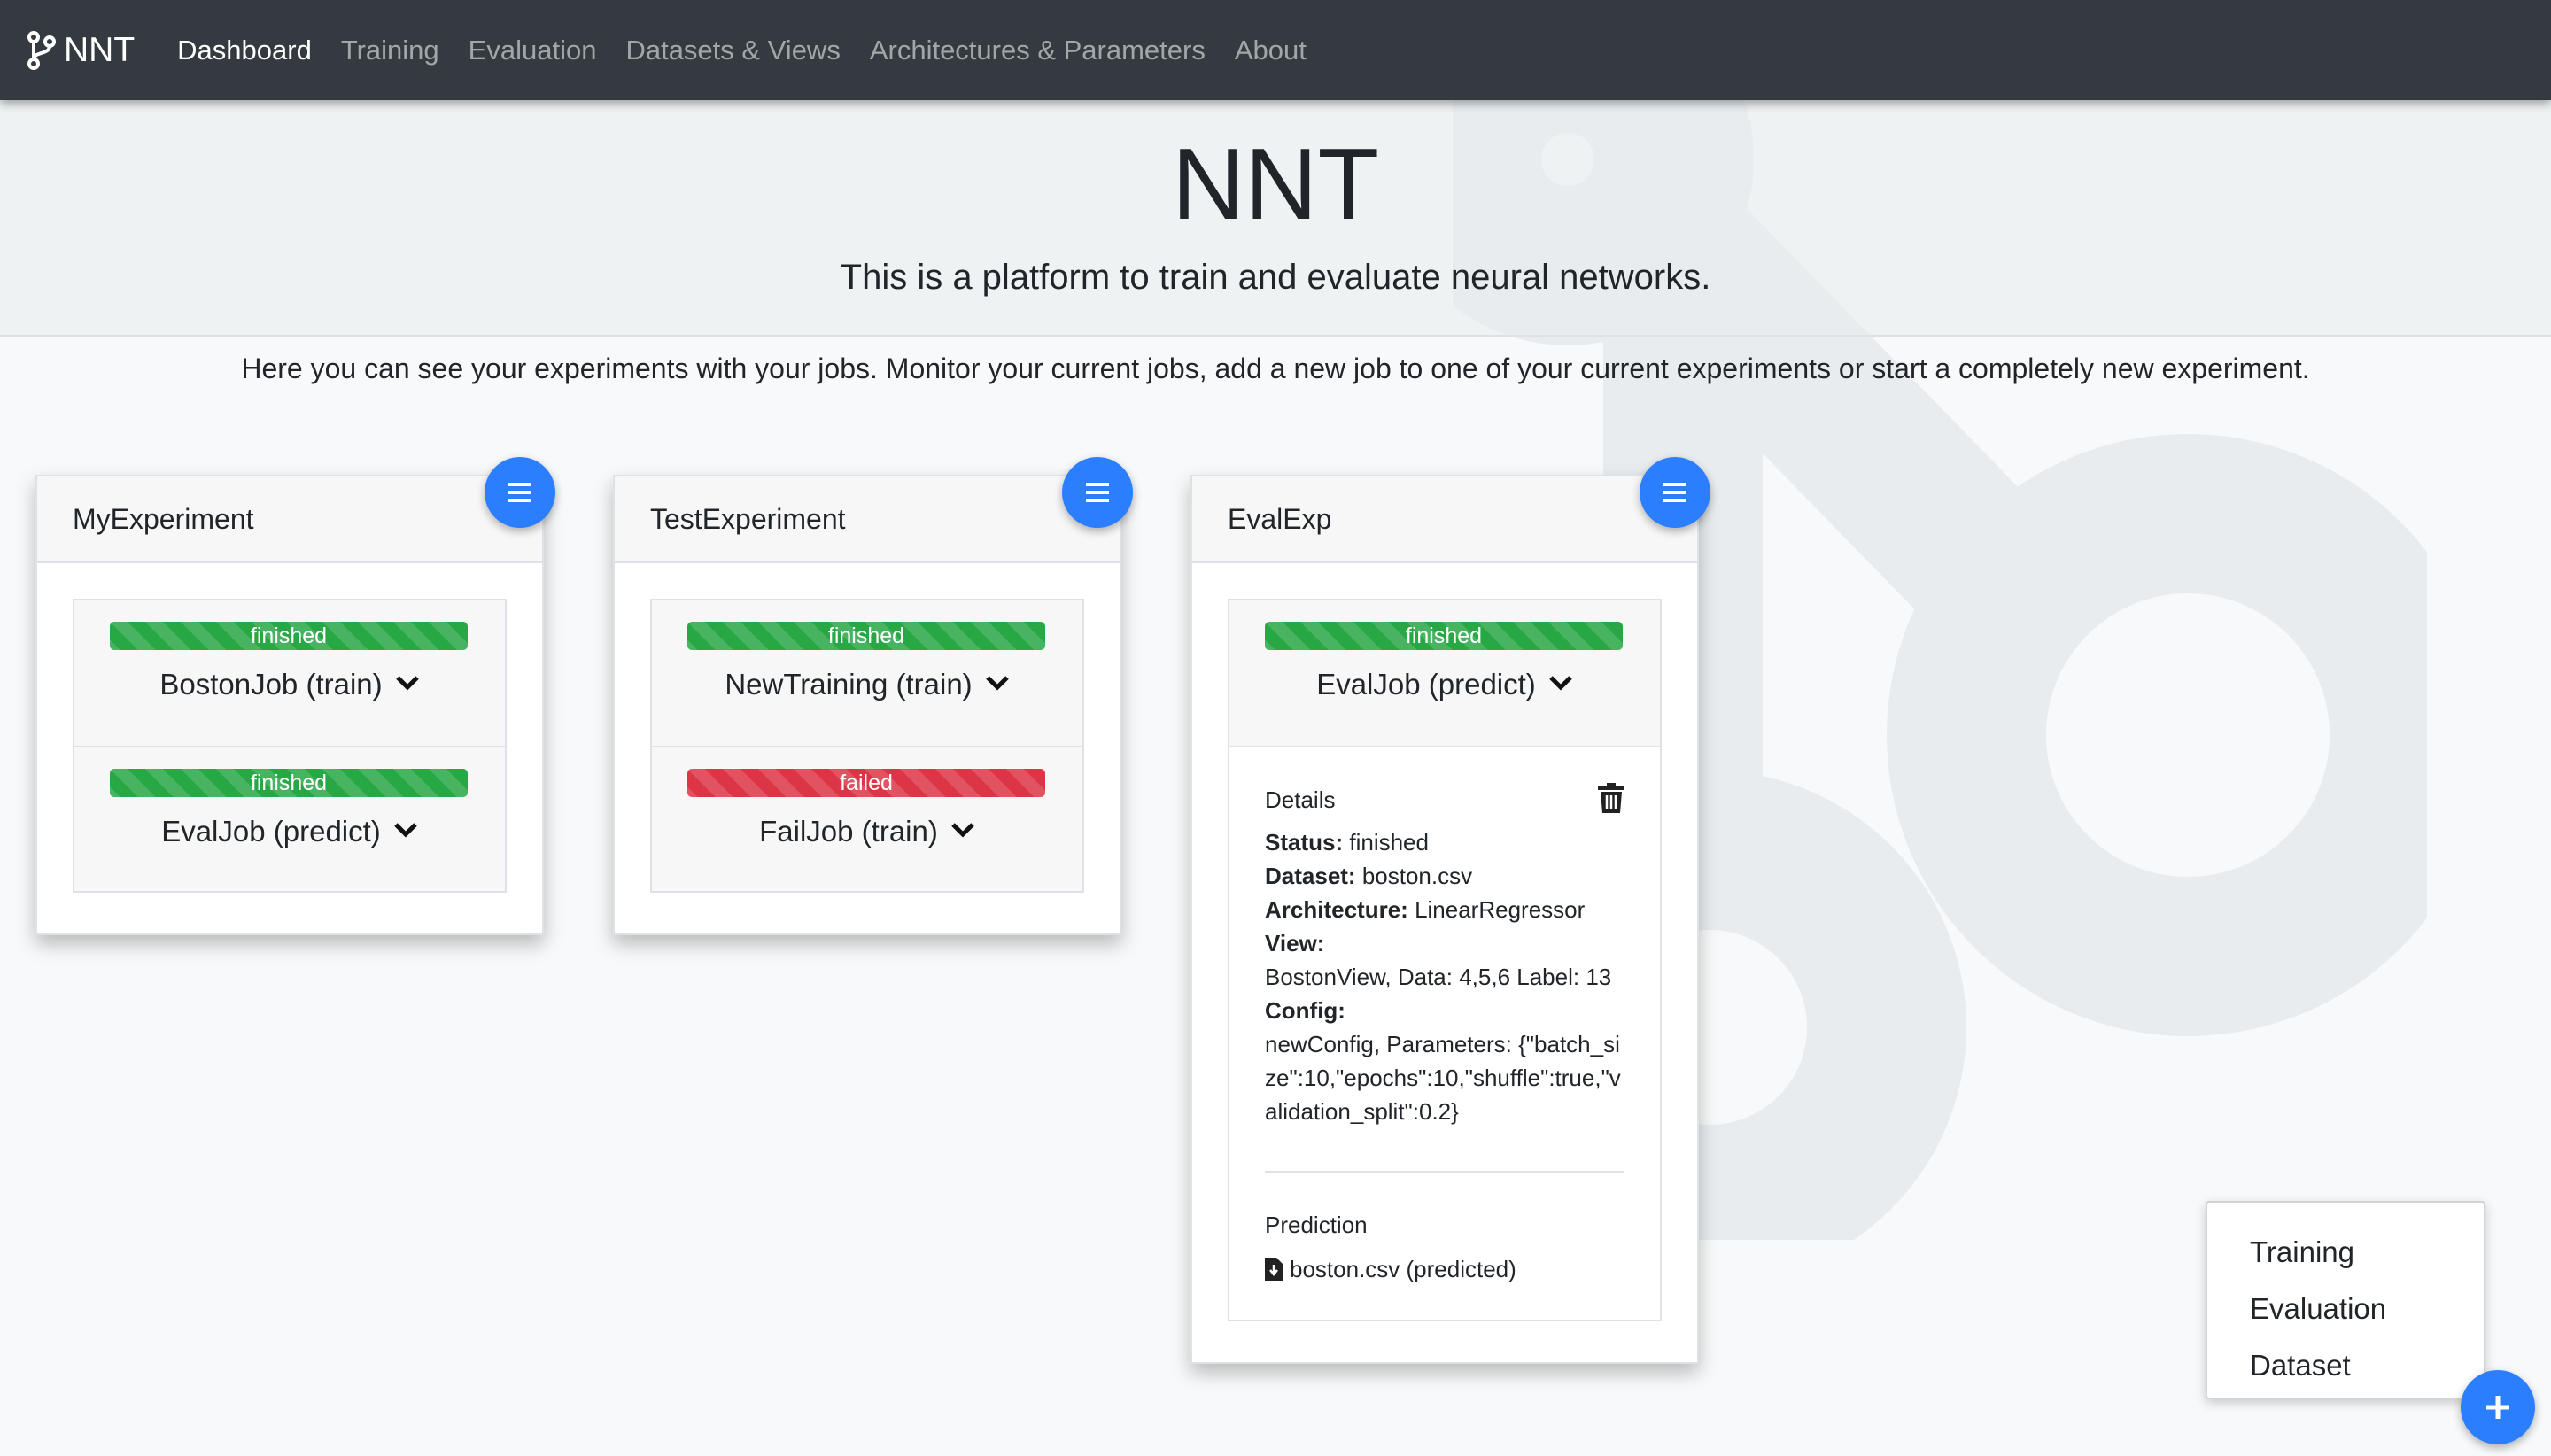  What do you see at coordinates (271, 684) in the screenshot?
I see `job-title: BostonJob (train)` at bounding box center [271, 684].